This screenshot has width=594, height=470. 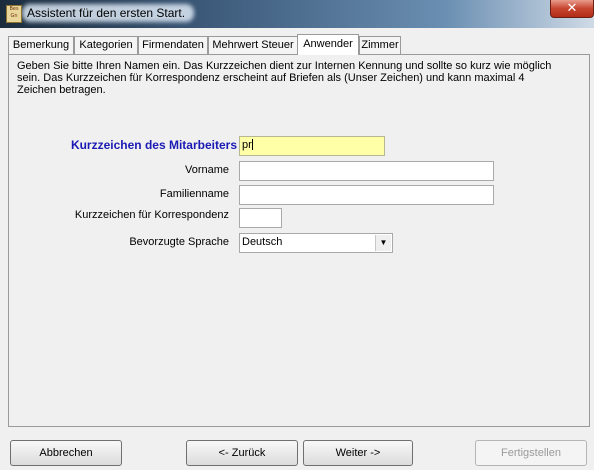 What do you see at coordinates (262, 242) in the screenshot?
I see `sprache-value: Deutsch` at bounding box center [262, 242].